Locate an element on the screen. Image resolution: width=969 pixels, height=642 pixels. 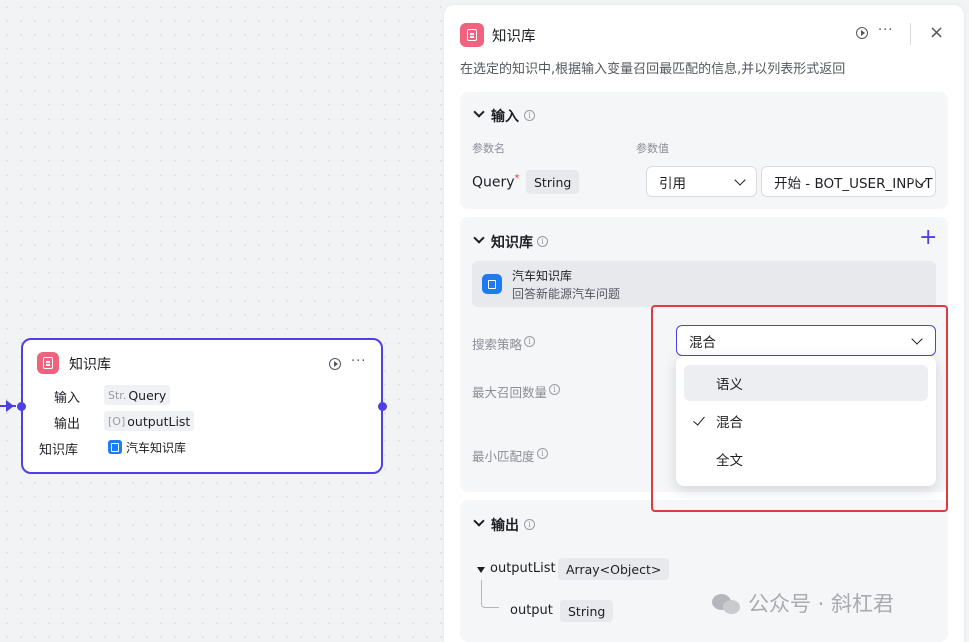
output-field-type: Array<Object> is located at coordinates (614, 569).